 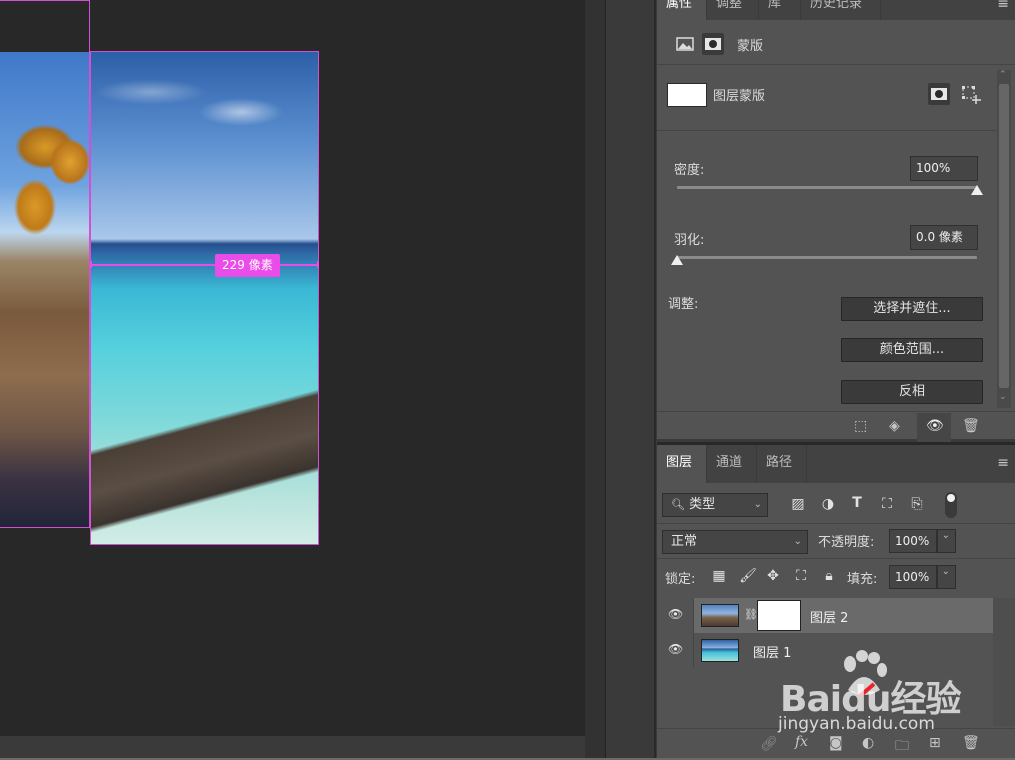 I want to click on tab-libraries: 库, so click(x=780, y=10).